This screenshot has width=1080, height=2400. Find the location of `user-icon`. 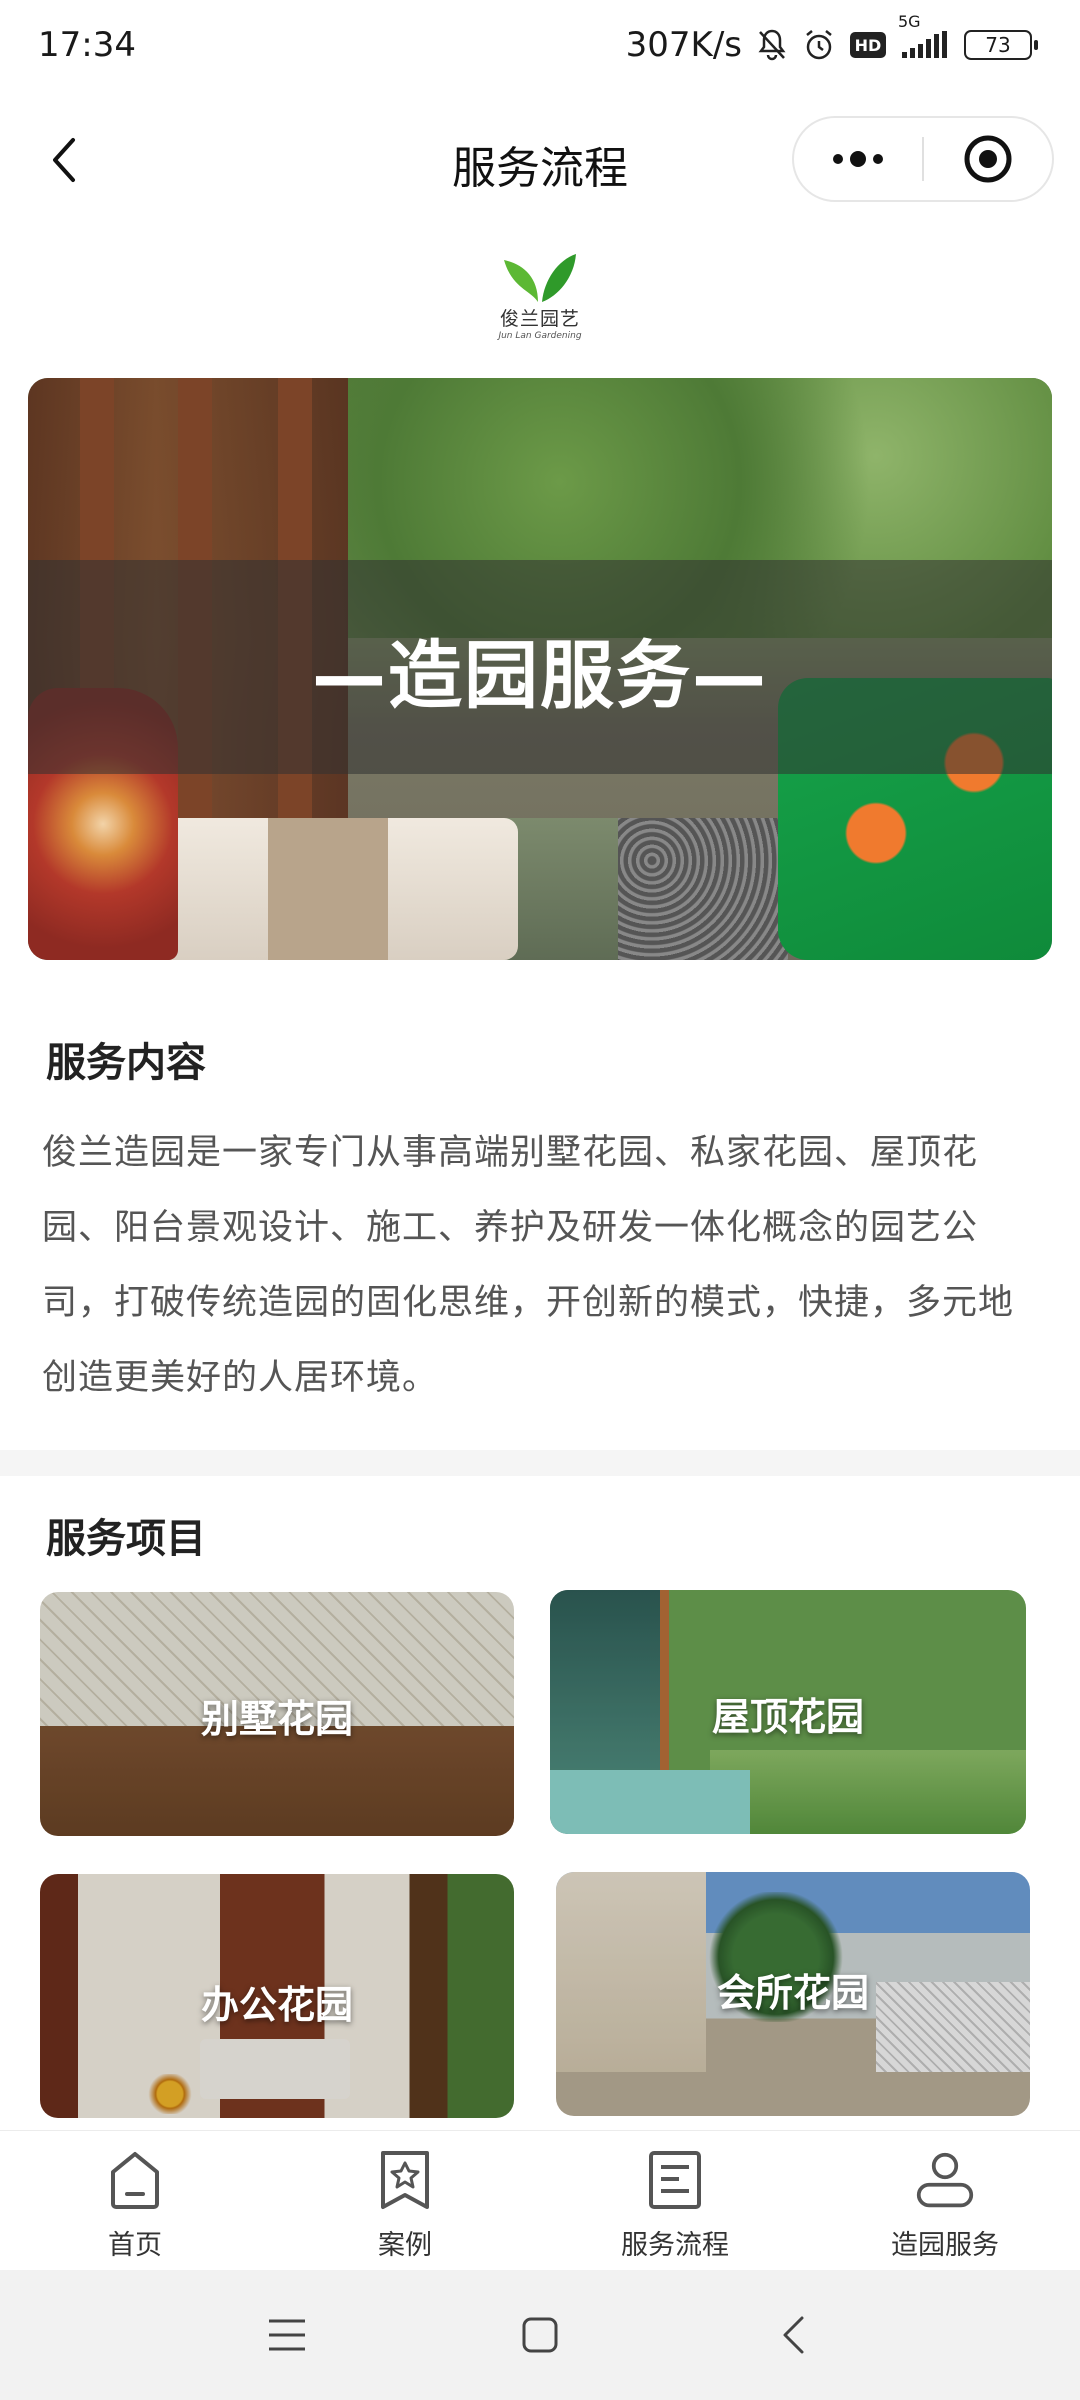

user-icon is located at coordinates (945, 2180).